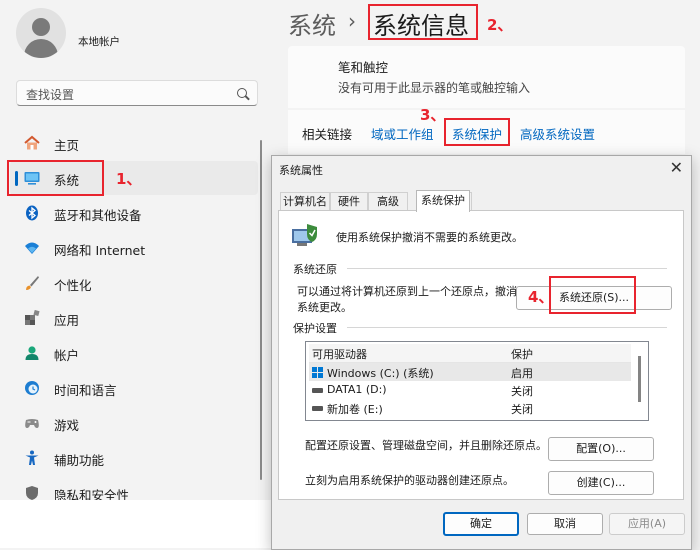 The height and width of the screenshot is (550, 700). I want to click on drive-name: 新加卷 (E:), so click(355, 409).